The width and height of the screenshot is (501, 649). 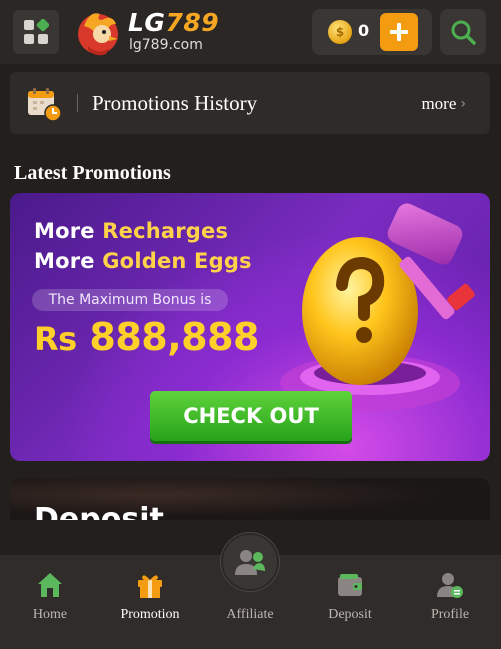 I want to click on banner-headline-2: More Golden Eggs, so click(x=143, y=261).